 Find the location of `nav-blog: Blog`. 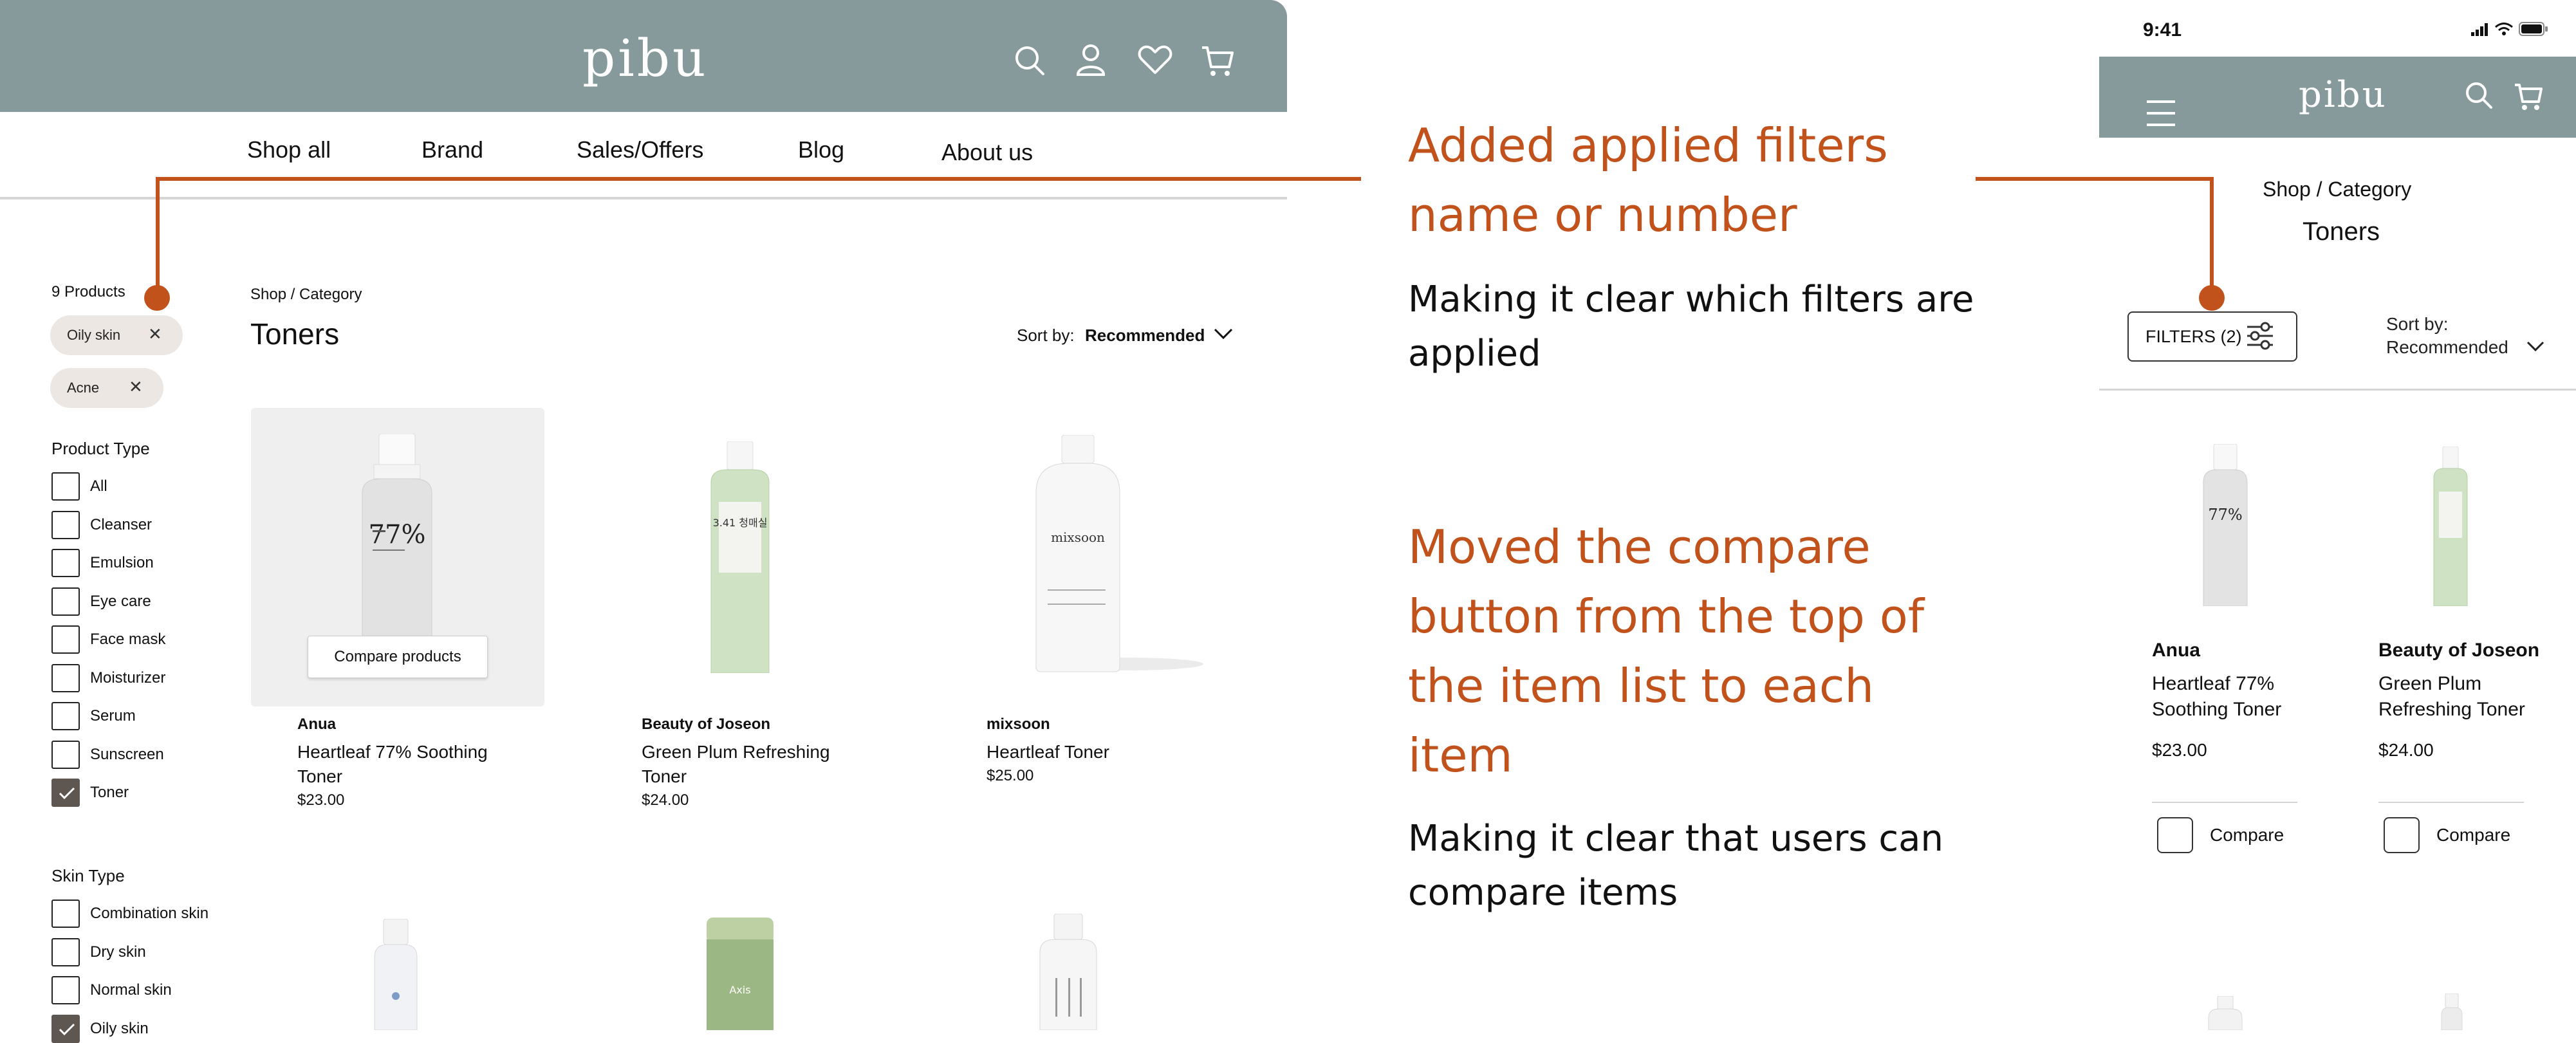

nav-blog: Blog is located at coordinates (821, 149).